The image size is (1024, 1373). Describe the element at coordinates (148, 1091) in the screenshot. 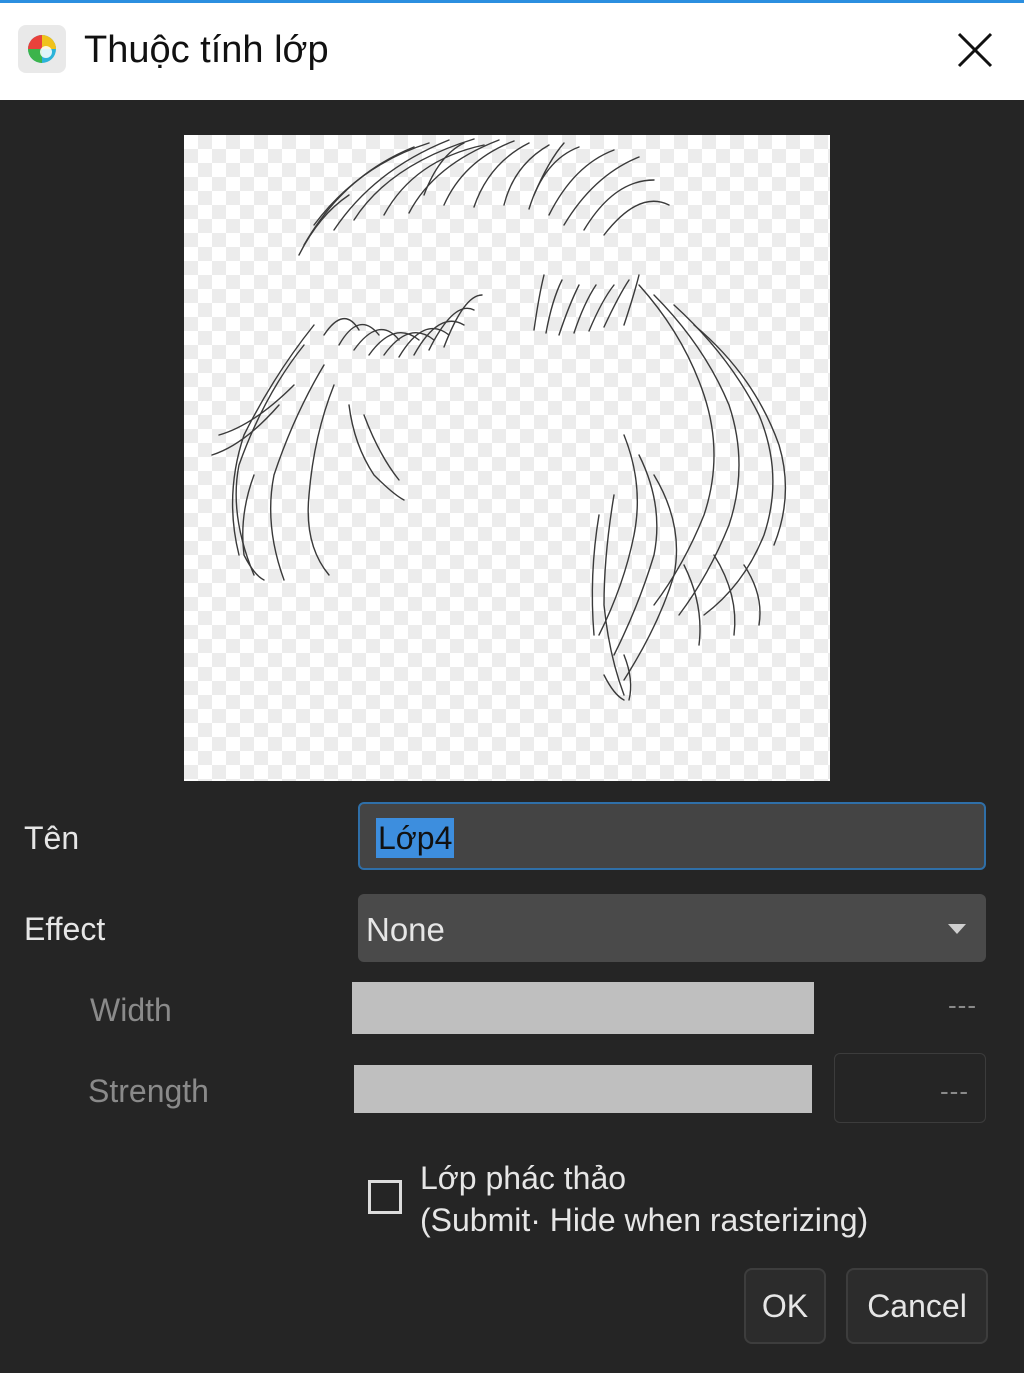

I see `strength-label: Strength` at that location.